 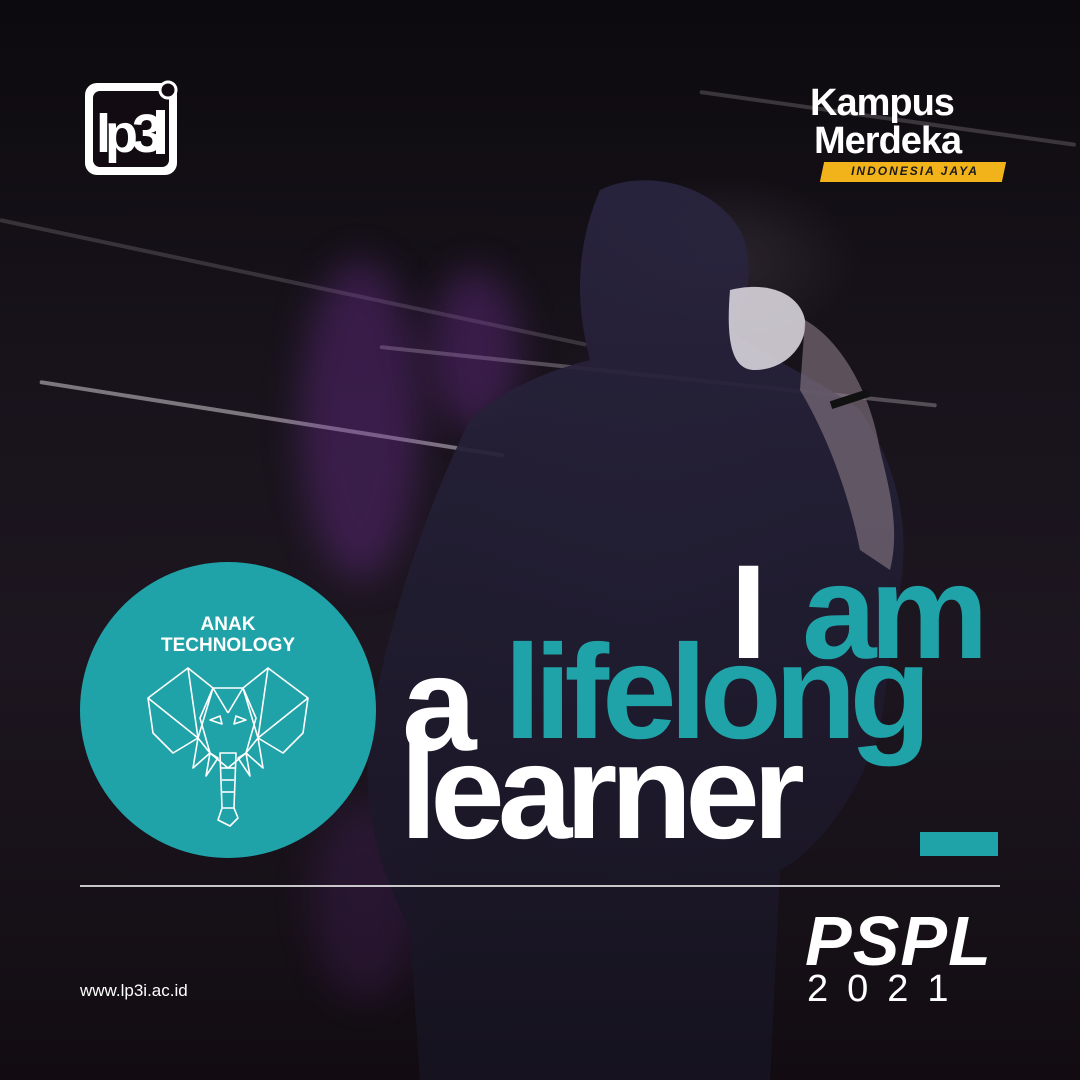 What do you see at coordinates (887, 989) in the screenshot?
I see `year-text: 2021` at bounding box center [887, 989].